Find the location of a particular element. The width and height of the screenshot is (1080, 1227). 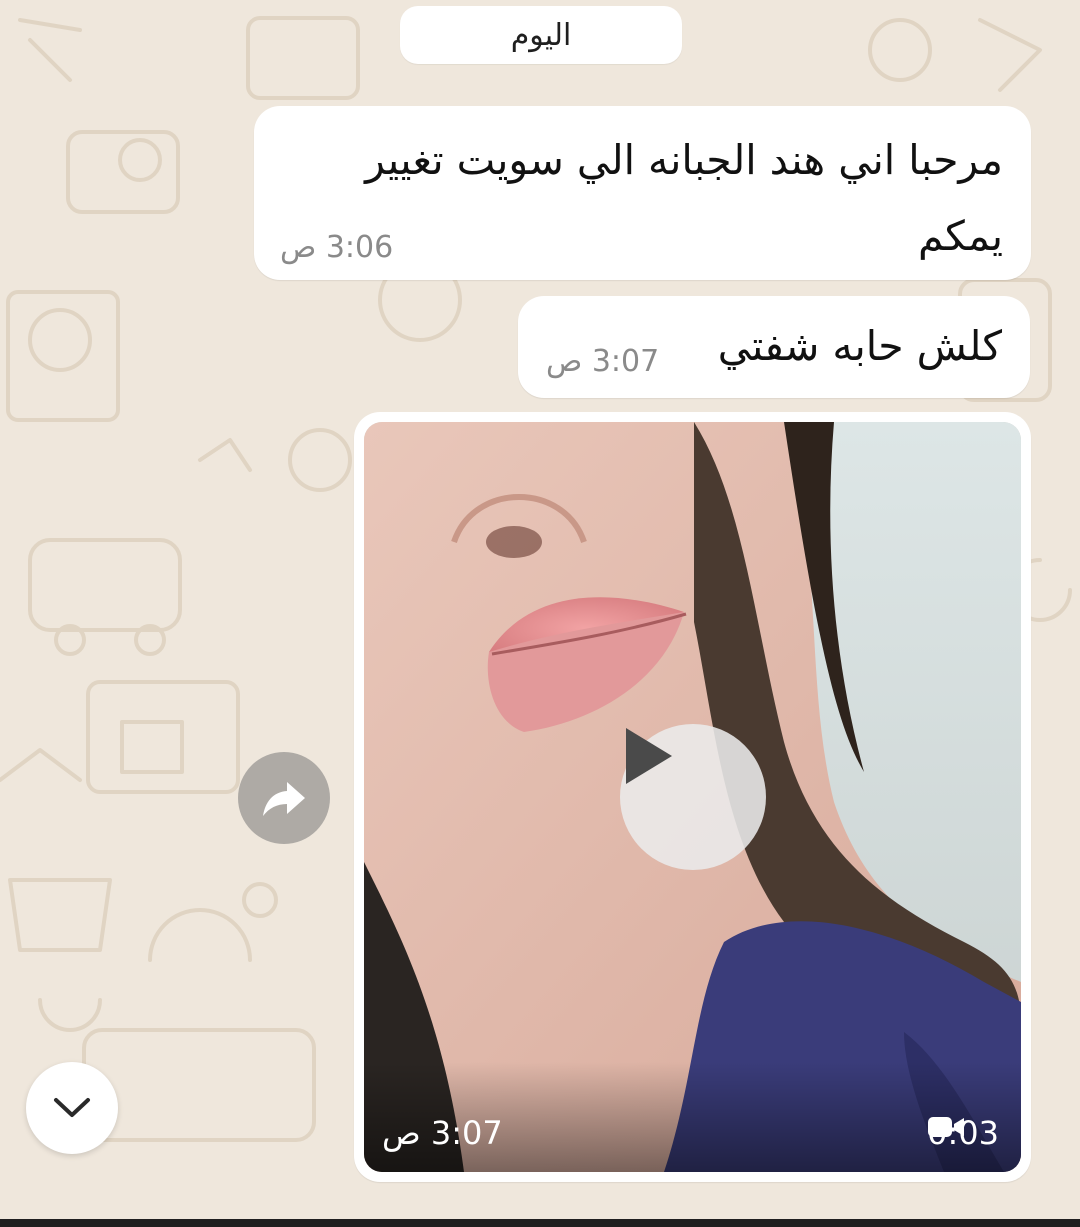

video-timestamp: 3:07 ص is located at coordinates (442, 1133).